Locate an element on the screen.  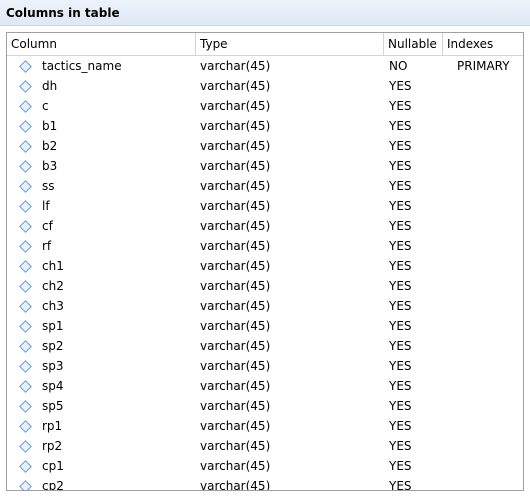
column-header-column: Column is located at coordinates (101, 44).